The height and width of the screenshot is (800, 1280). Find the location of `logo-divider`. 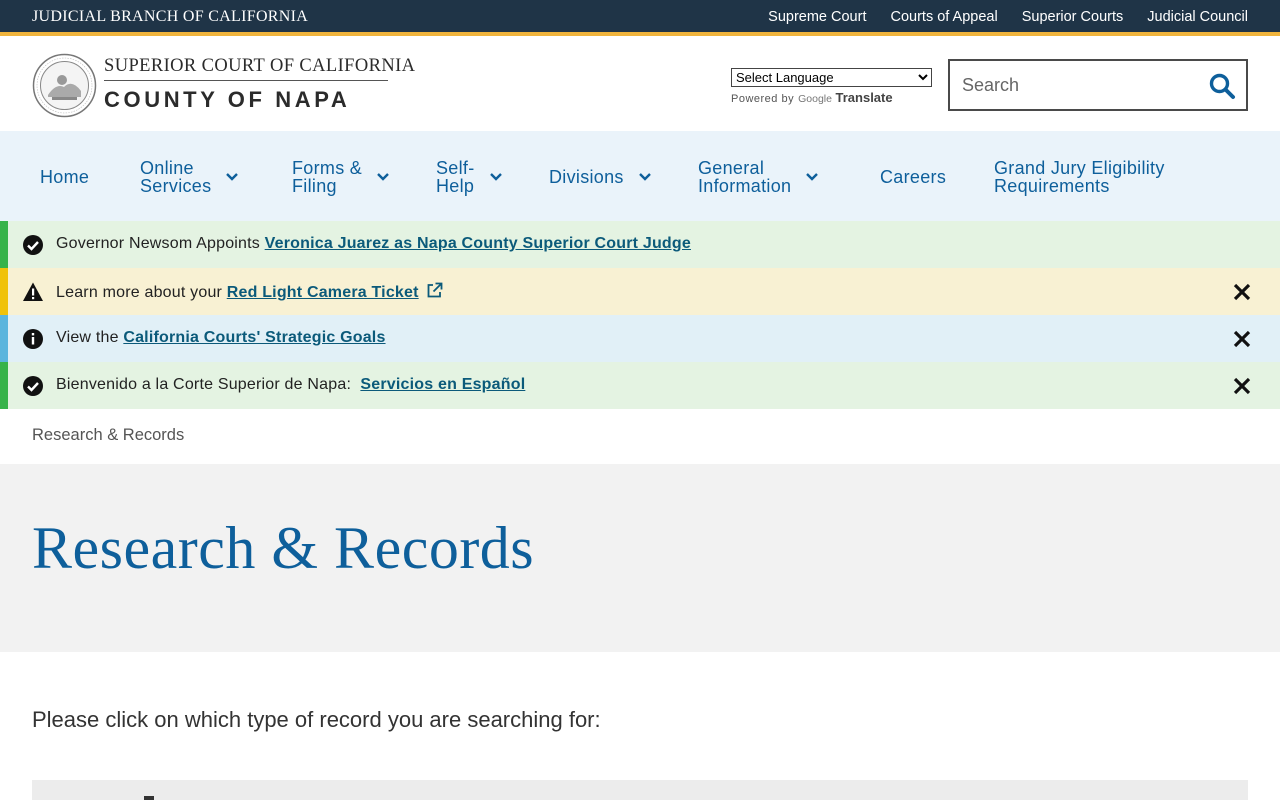

logo-divider is located at coordinates (246, 80).